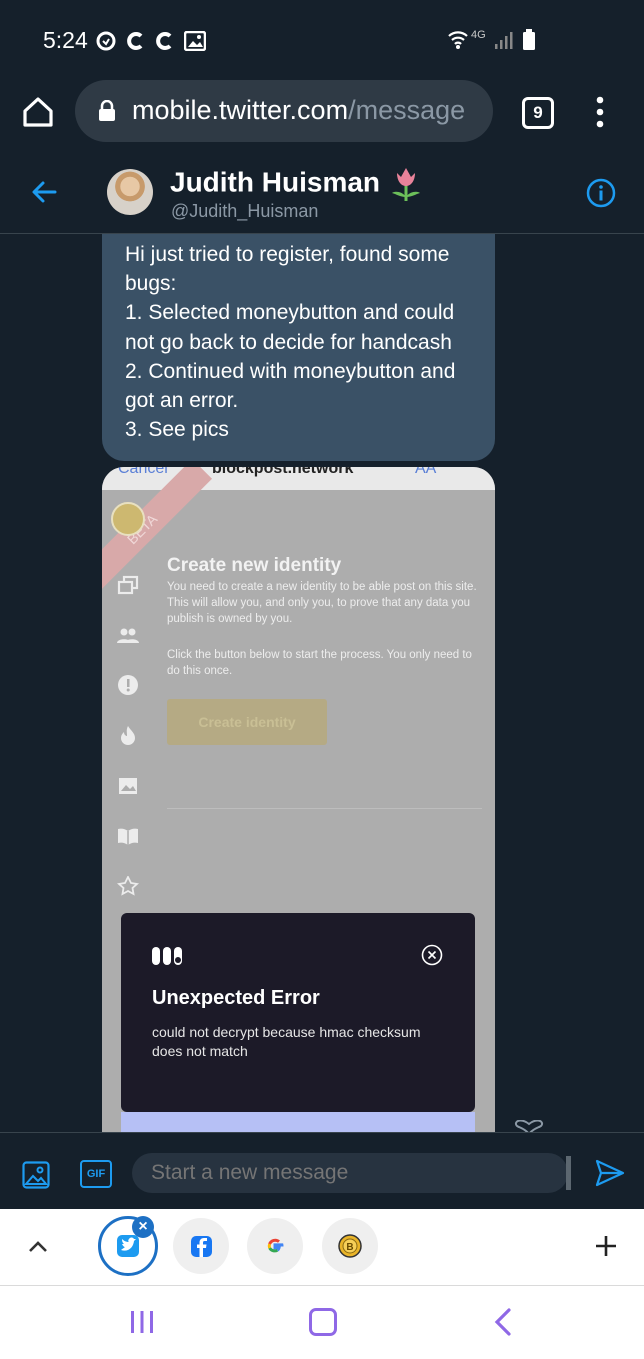 The height and width of the screenshot is (1359, 644). I want to click on input-caret, so click(568, 1173).